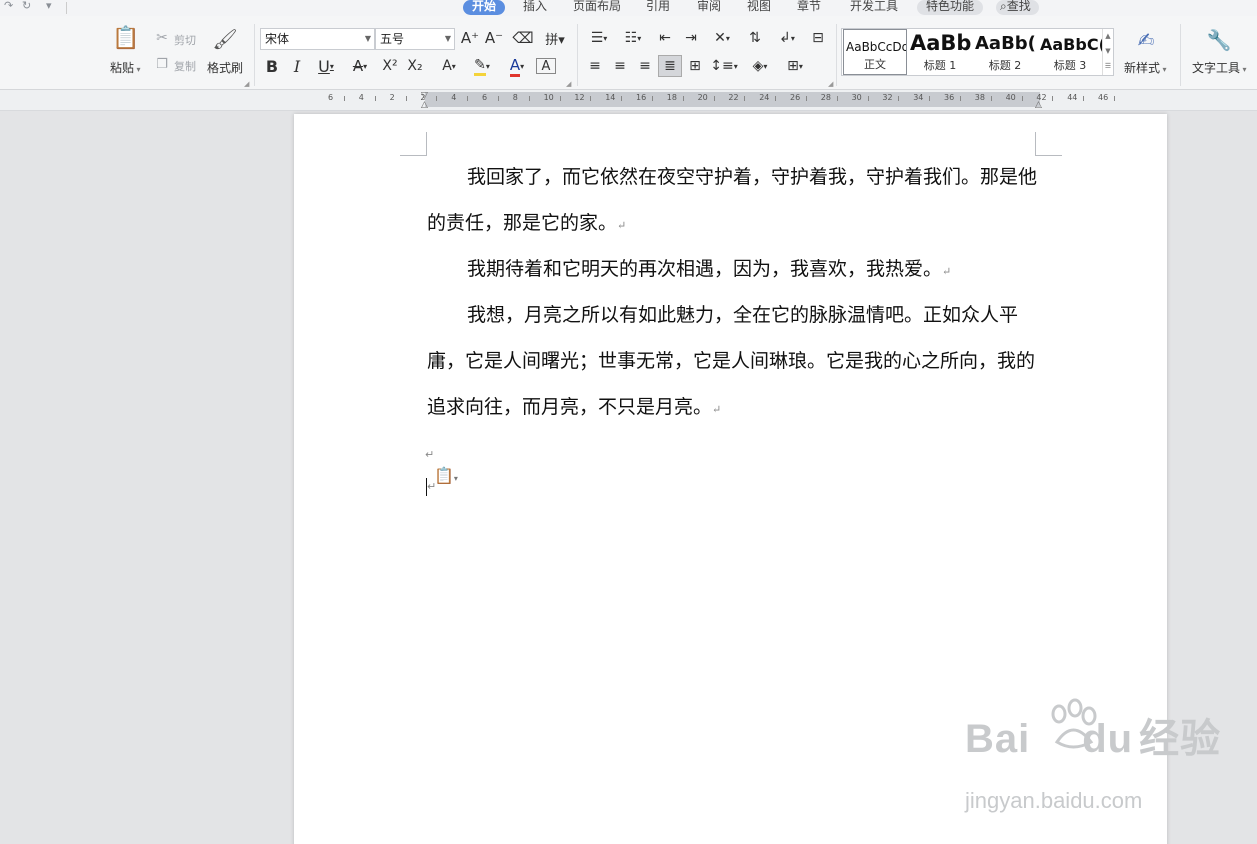 This screenshot has height=844, width=1257. What do you see at coordinates (125, 67) in the screenshot?
I see `paste-button: 粘贴 ▾` at bounding box center [125, 67].